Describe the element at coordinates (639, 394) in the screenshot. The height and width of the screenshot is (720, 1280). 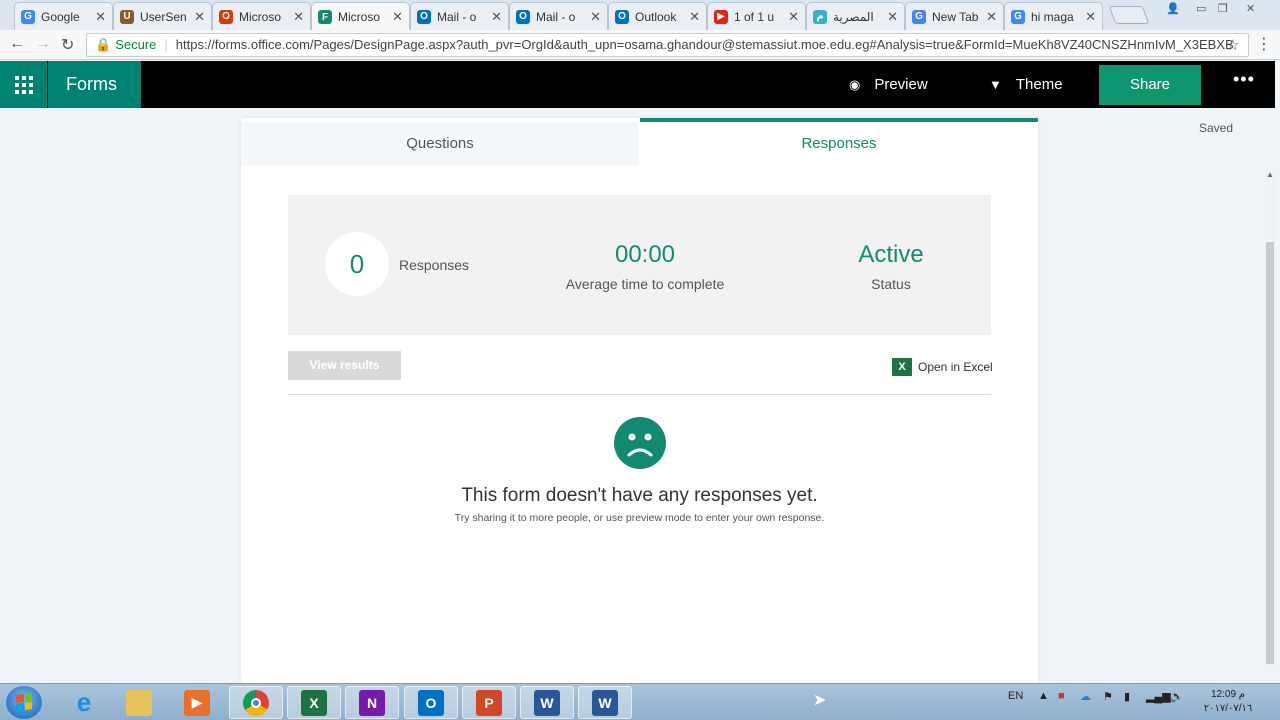
I see `divider` at that location.